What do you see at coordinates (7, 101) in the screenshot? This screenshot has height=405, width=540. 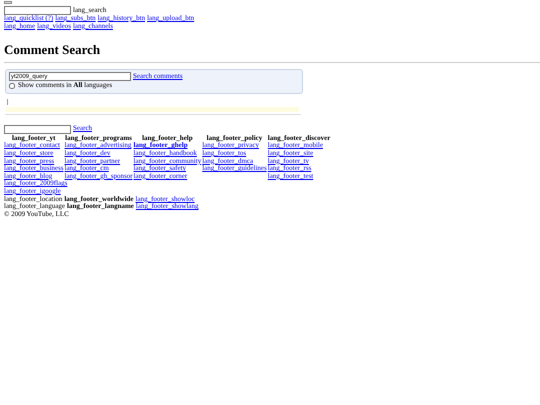 I see `cursor-mark` at bounding box center [7, 101].